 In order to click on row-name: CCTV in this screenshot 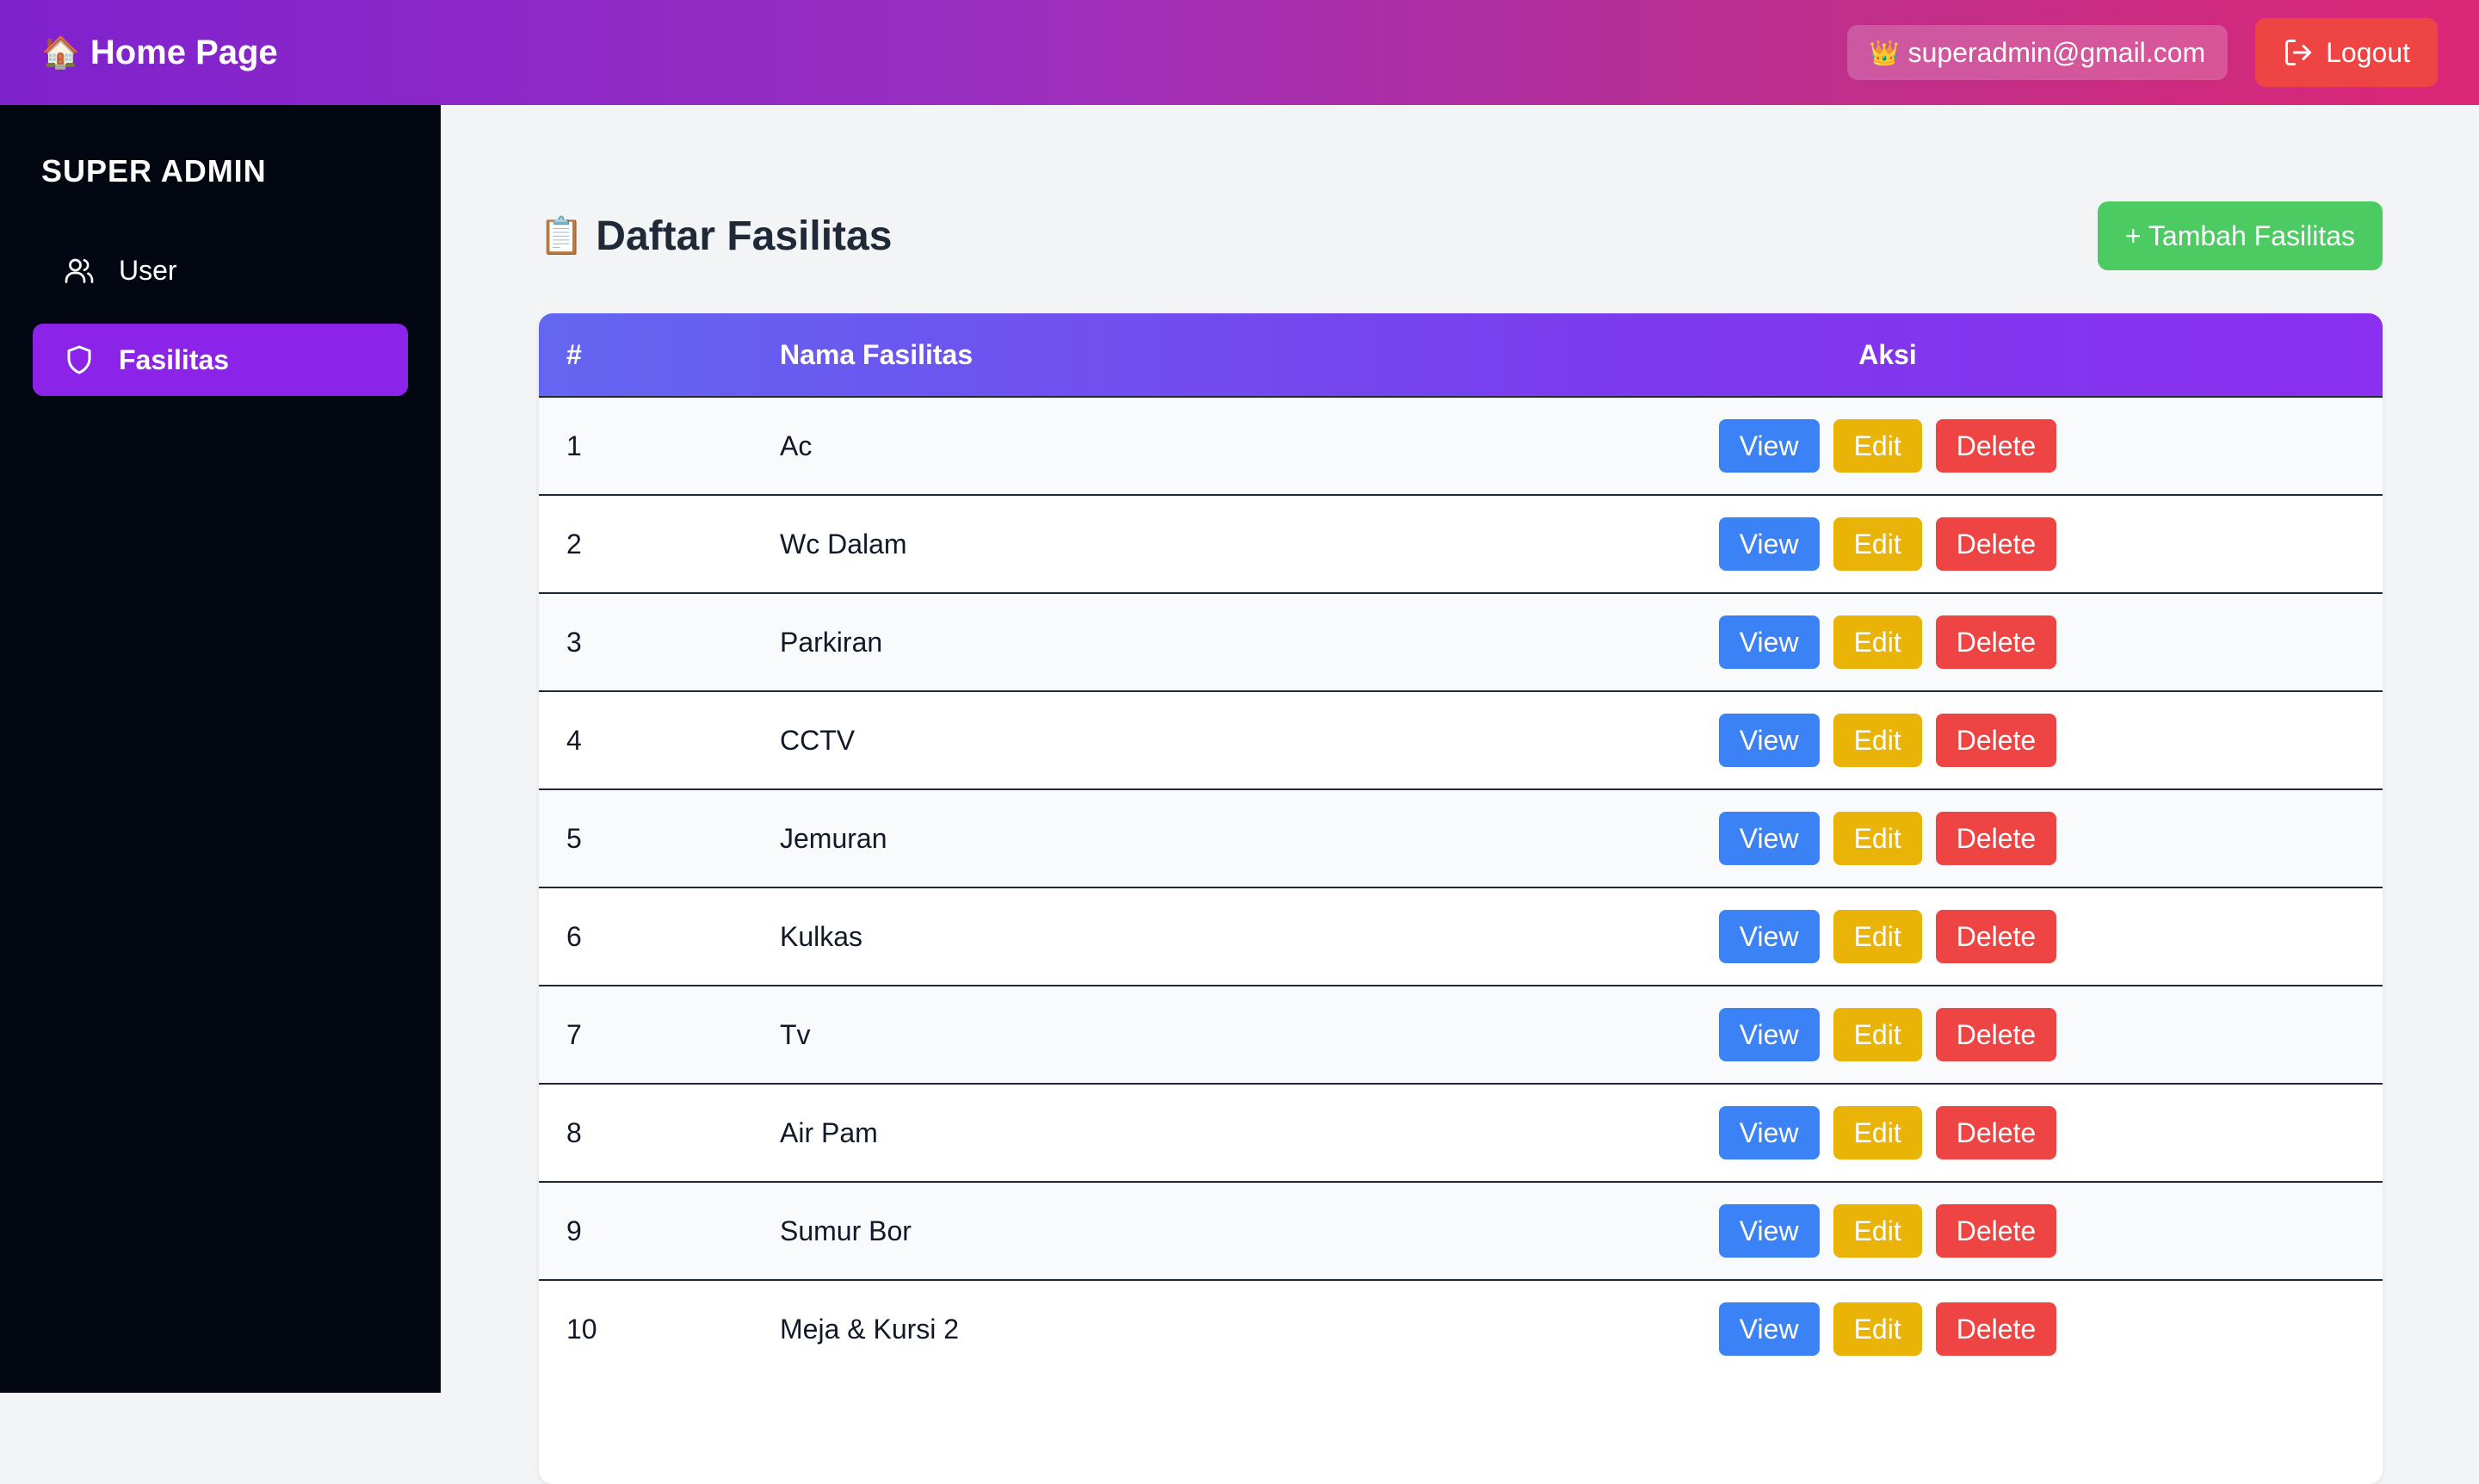, I will do `click(818, 740)`.